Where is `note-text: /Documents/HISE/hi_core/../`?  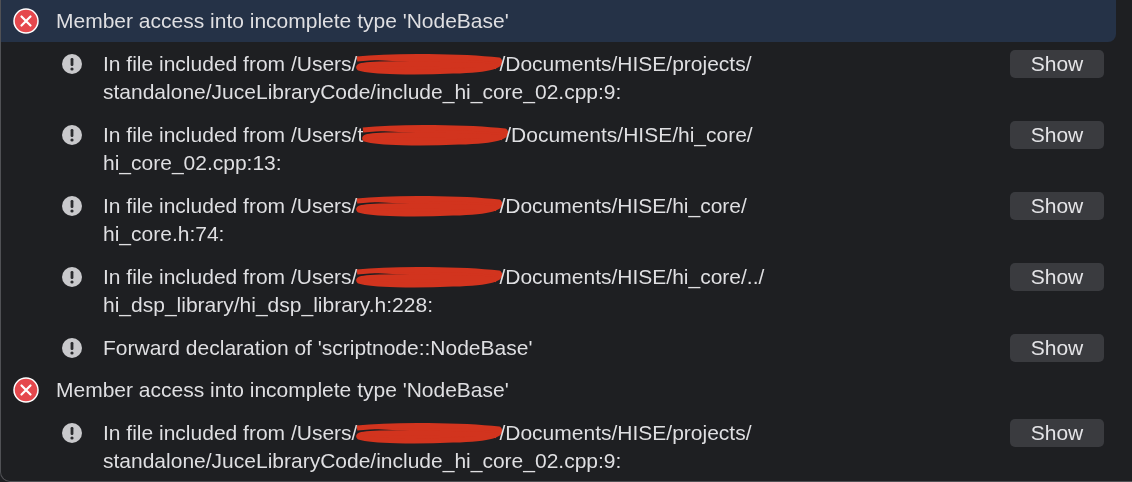 note-text: /Documents/HISE/hi_core/../ is located at coordinates (632, 277).